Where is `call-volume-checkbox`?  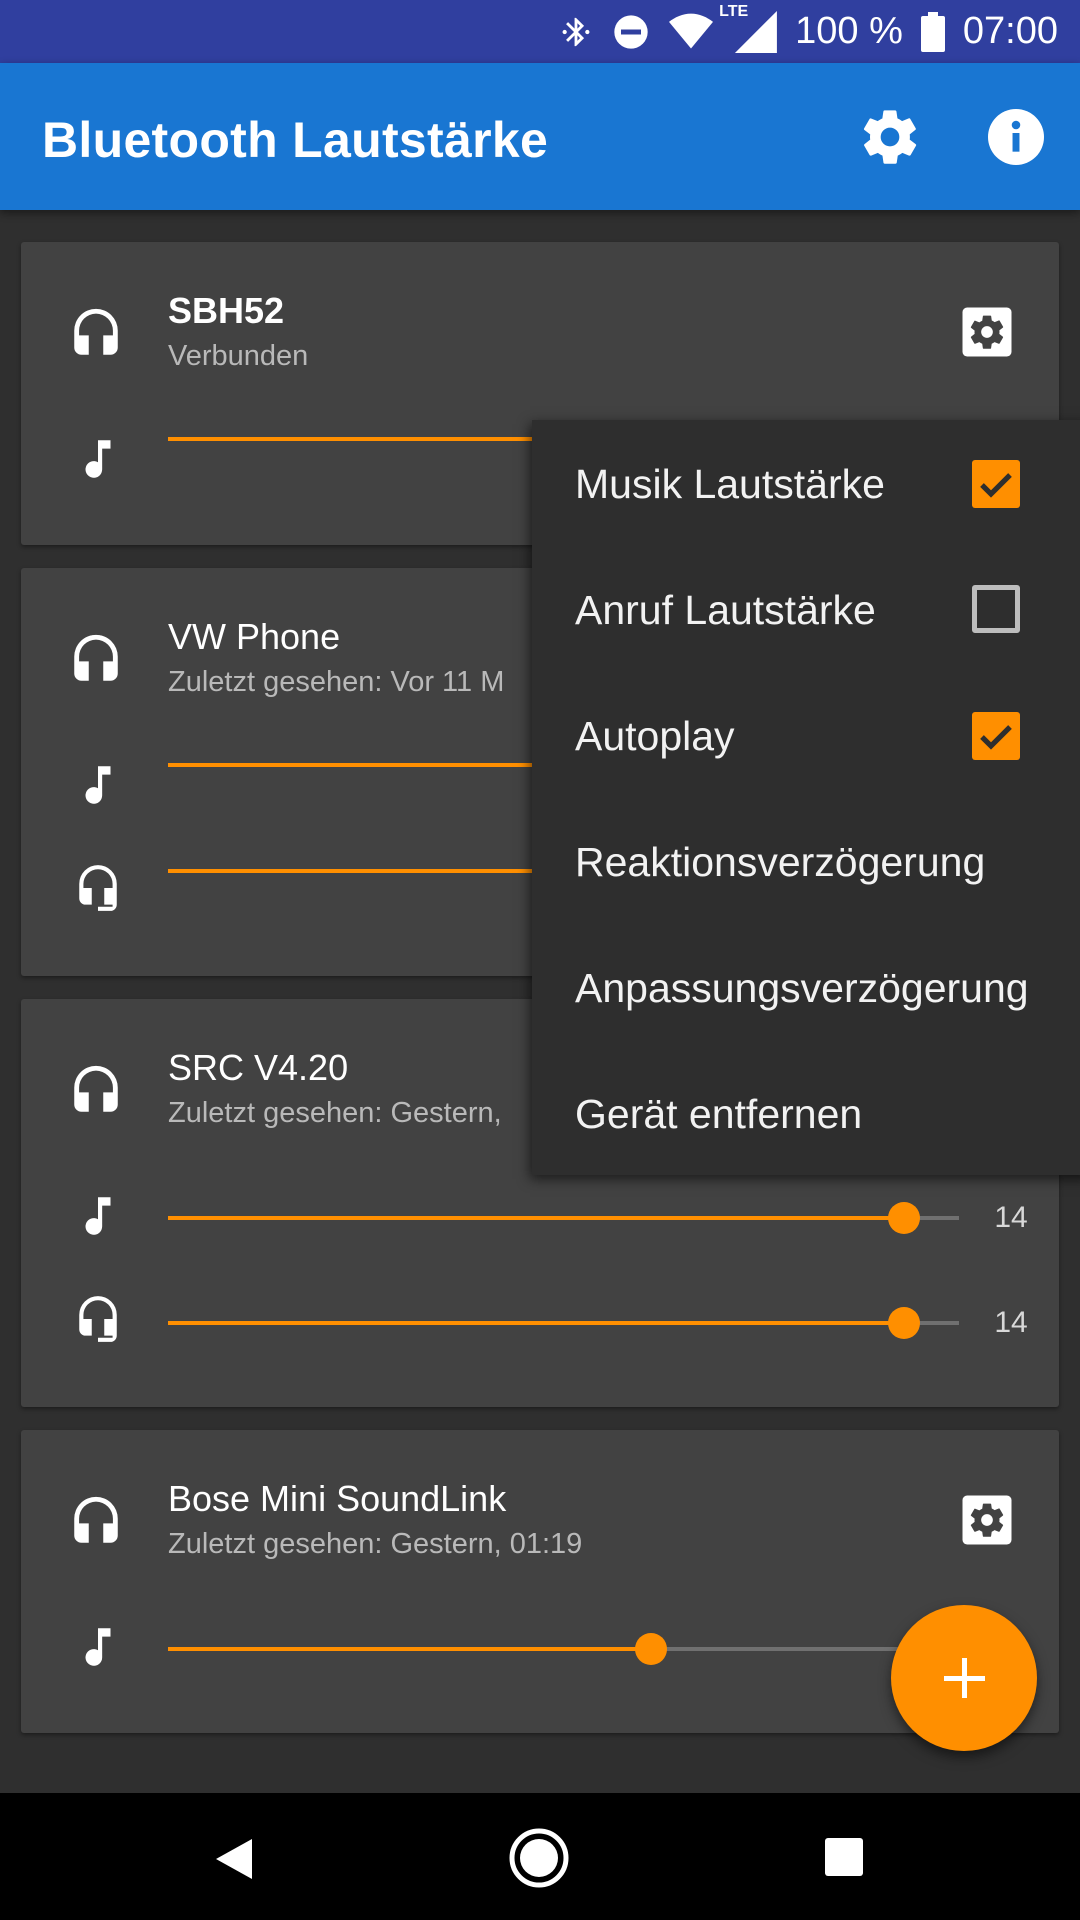
call-volume-checkbox is located at coordinates (996, 609).